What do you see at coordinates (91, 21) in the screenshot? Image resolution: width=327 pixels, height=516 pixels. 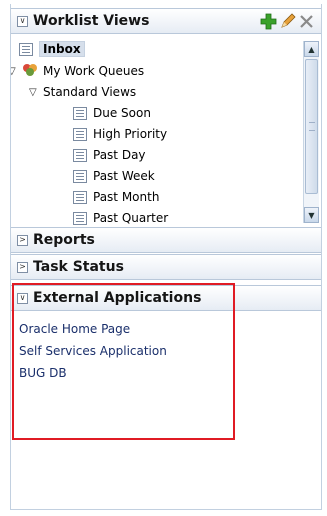 I see `worklist-views-title: Worklist Views` at bounding box center [91, 21].